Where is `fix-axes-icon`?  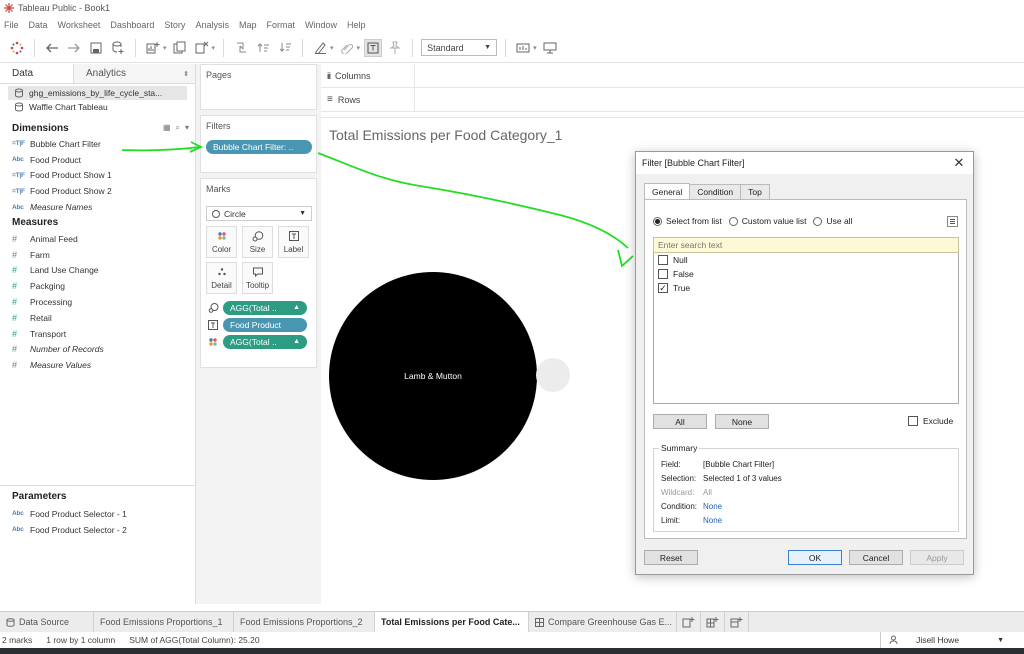 fix-axes-icon is located at coordinates (395, 48).